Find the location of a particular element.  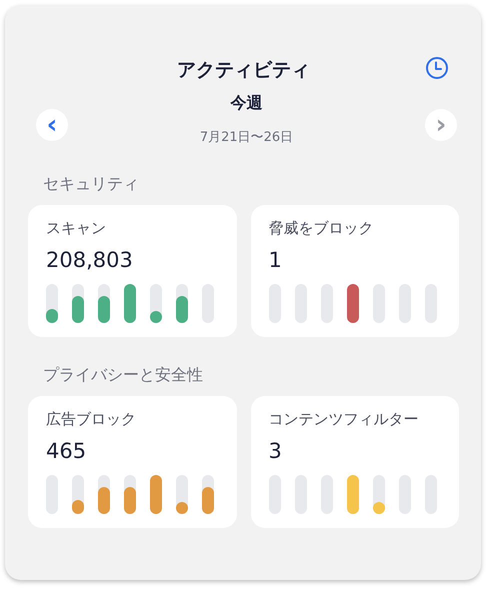

clock-icon is located at coordinates (437, 68).